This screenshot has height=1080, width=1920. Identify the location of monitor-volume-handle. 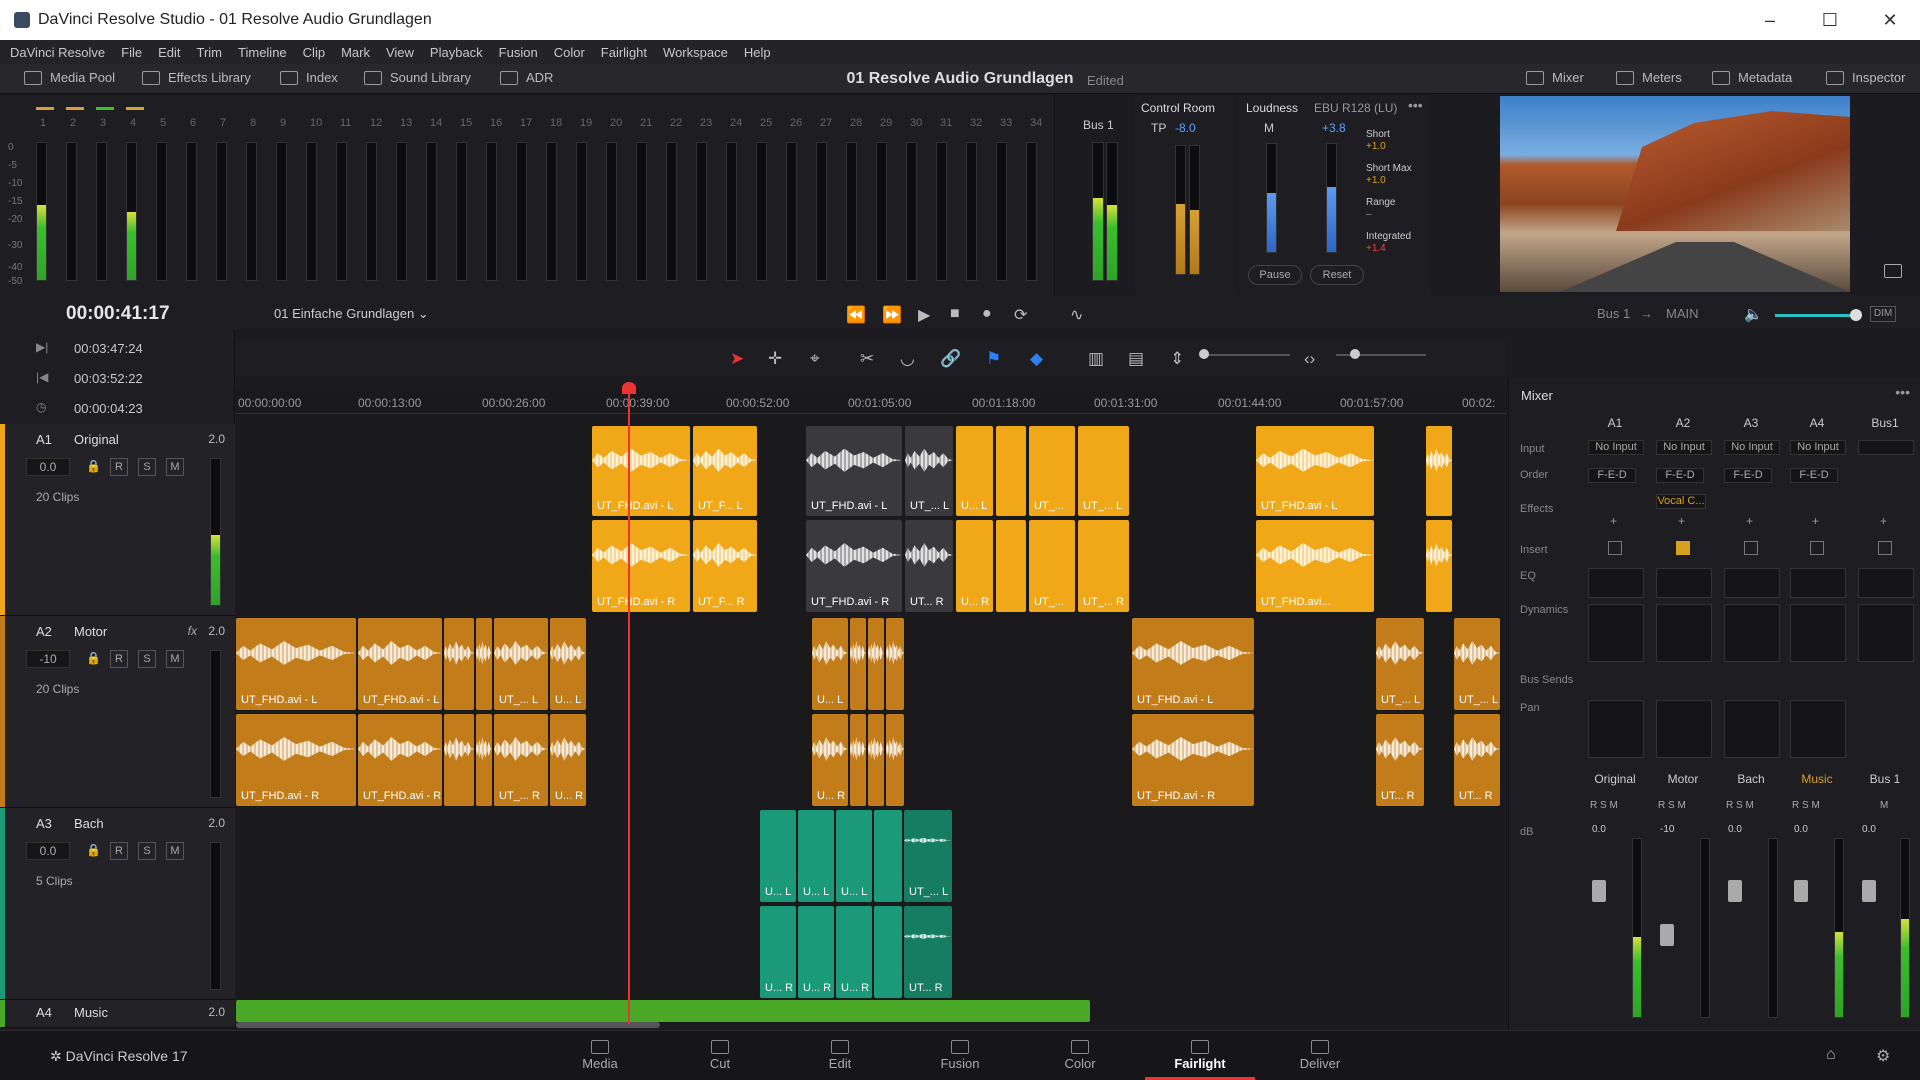
(1856, 315).